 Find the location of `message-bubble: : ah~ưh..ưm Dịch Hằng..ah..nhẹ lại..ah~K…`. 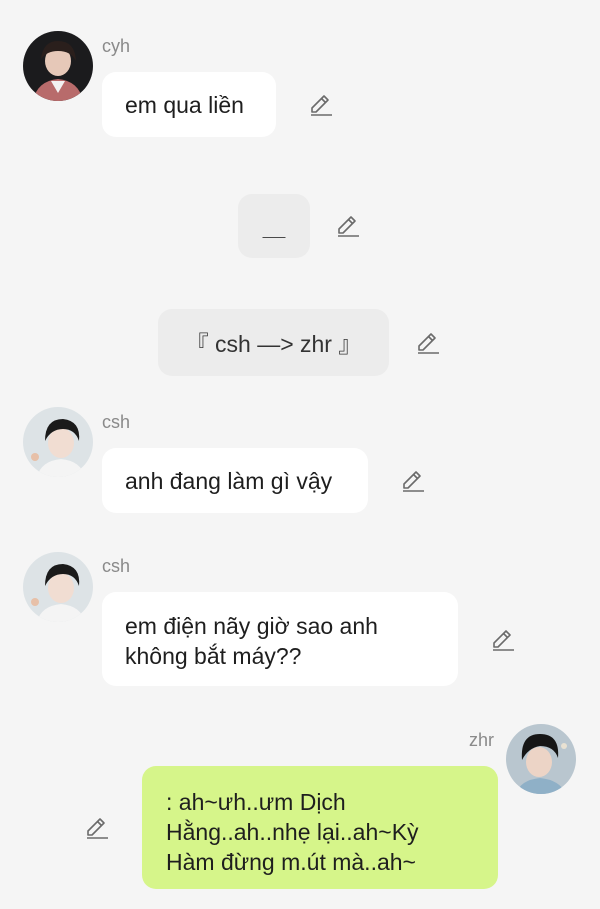

message-bubble: : ah~ưh..ưm Dịch Hằng..ah..nhẹ lại..ah~K… is located at coordinates (320, 827).